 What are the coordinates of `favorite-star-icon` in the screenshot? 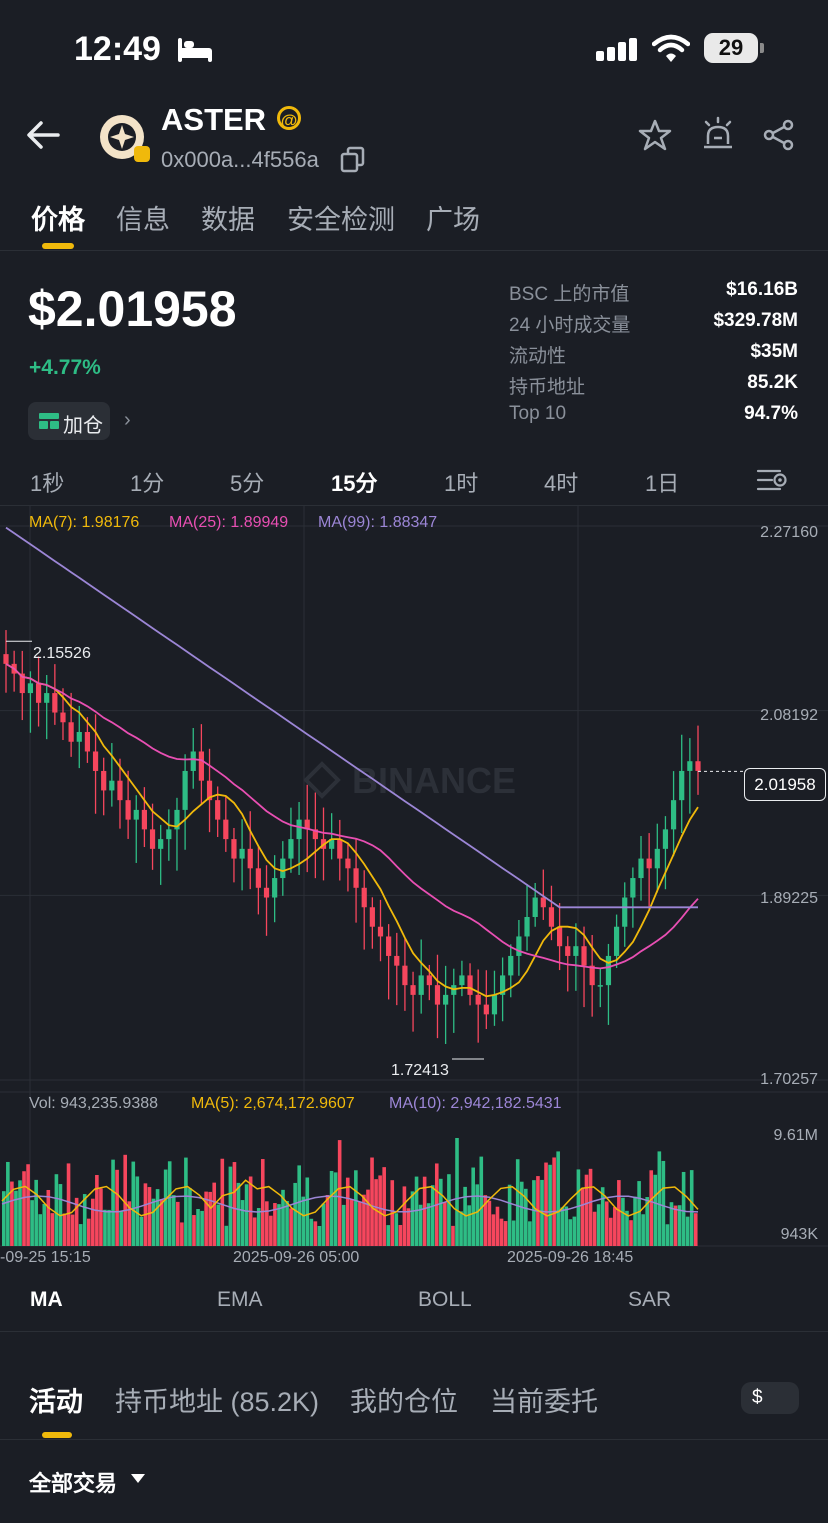 It's located at (655, 135).